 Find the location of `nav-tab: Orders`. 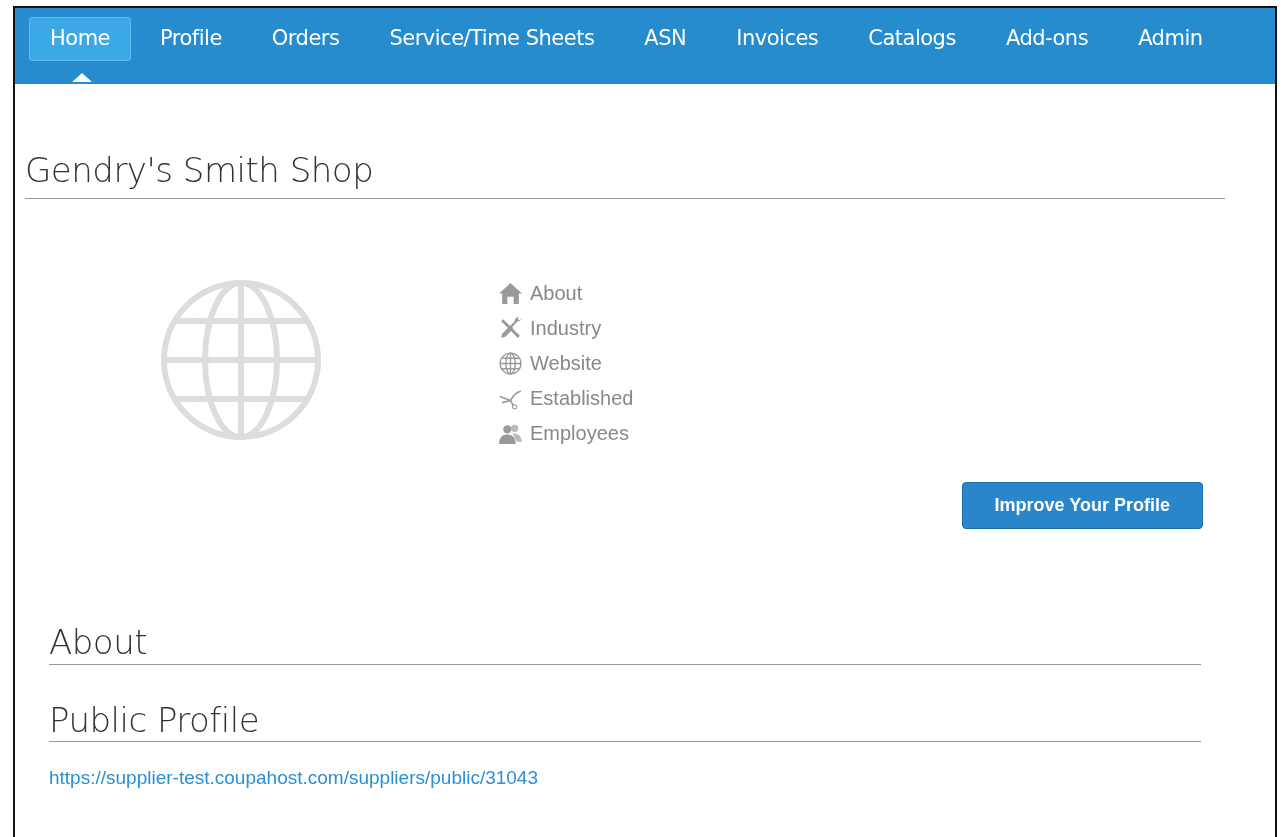

nav-tab: Orders is located at coordinates (305, 39).